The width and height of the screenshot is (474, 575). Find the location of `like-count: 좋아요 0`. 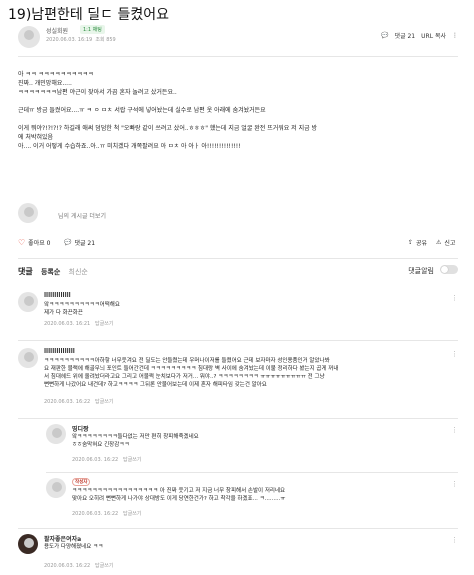

like-count: 좋아요 0 is located at coordinates (39, 243).